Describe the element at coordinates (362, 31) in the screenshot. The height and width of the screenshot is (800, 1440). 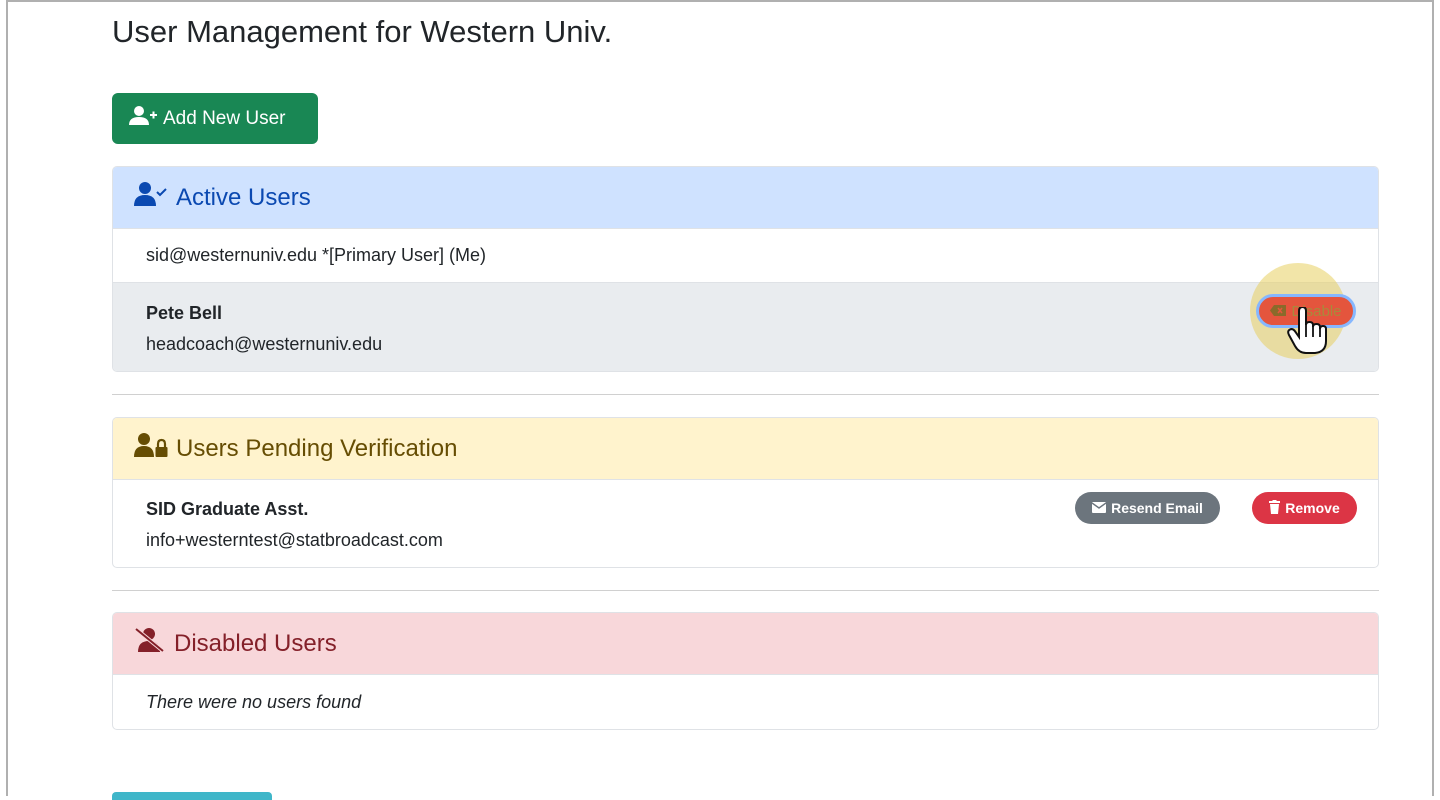
I see `page-title: User Management for Western Univ.` at that location.